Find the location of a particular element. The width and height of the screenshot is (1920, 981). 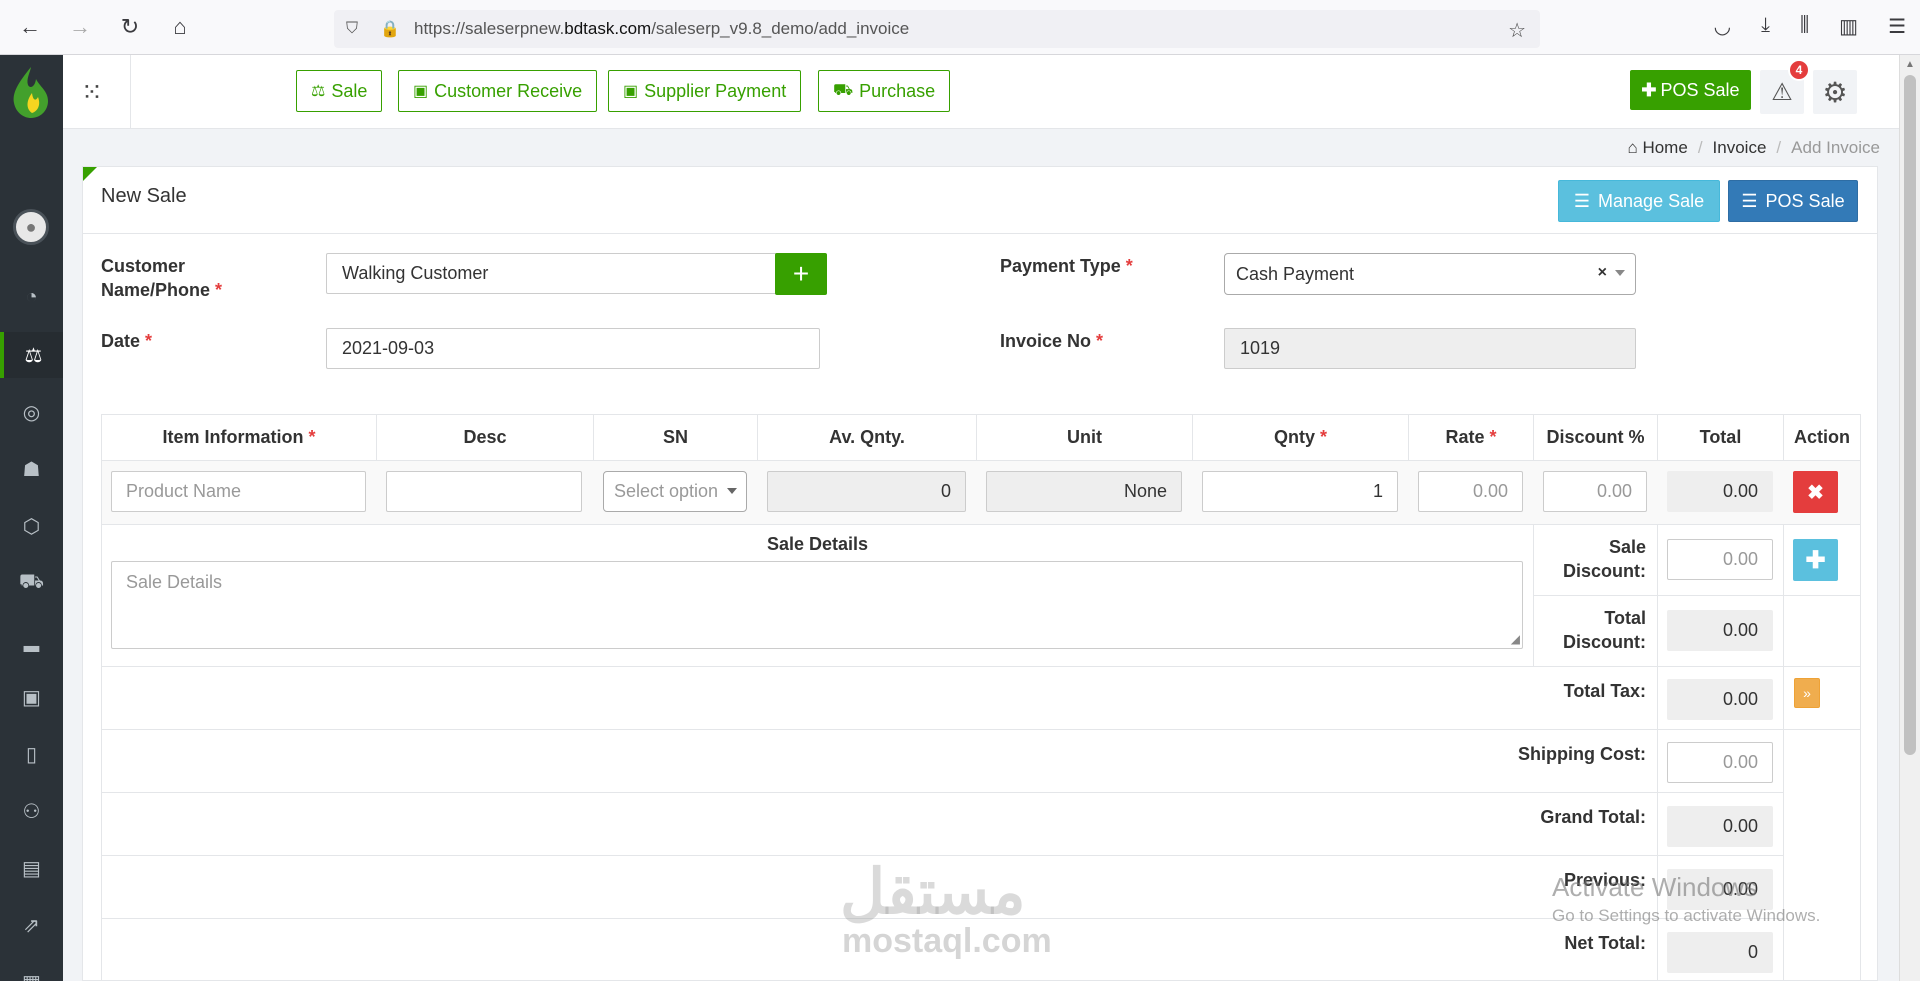

th-action: Action is located at coordinates (1822, 437).